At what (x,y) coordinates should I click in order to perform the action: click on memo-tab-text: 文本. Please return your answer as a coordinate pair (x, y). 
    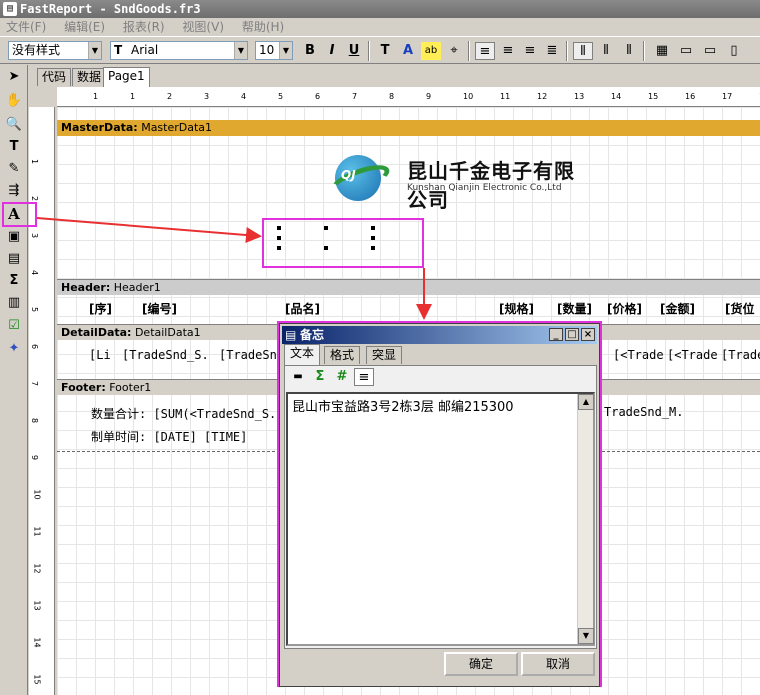
    Looking at the image, I should click on (302, 354).